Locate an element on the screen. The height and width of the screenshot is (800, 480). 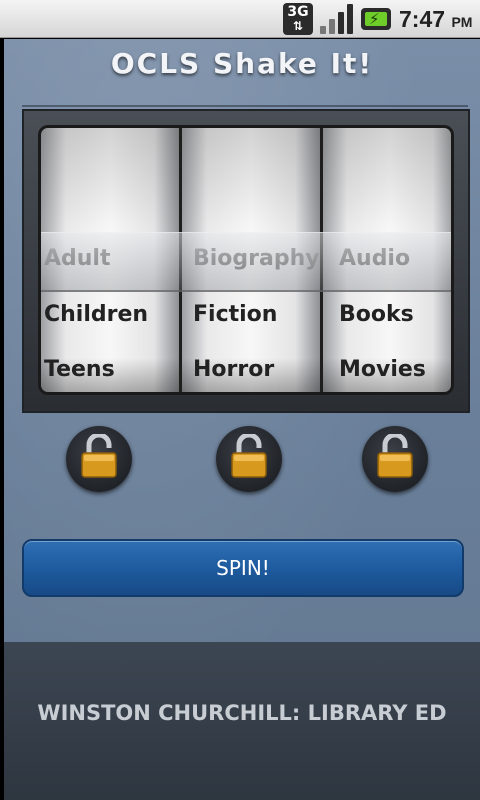
spin-button: SPIN! is located at coordinates (243, 568).